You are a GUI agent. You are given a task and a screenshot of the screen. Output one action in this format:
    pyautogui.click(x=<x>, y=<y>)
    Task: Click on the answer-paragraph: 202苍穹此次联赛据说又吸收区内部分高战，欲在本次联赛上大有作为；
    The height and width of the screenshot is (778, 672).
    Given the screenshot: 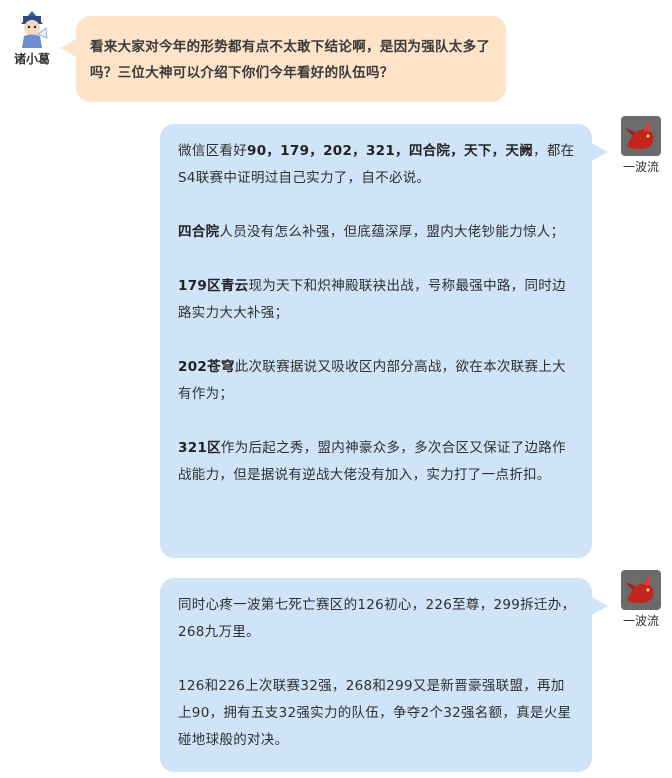 What is the action you would take?
    pyautogui.click(x=377, y=381)
    